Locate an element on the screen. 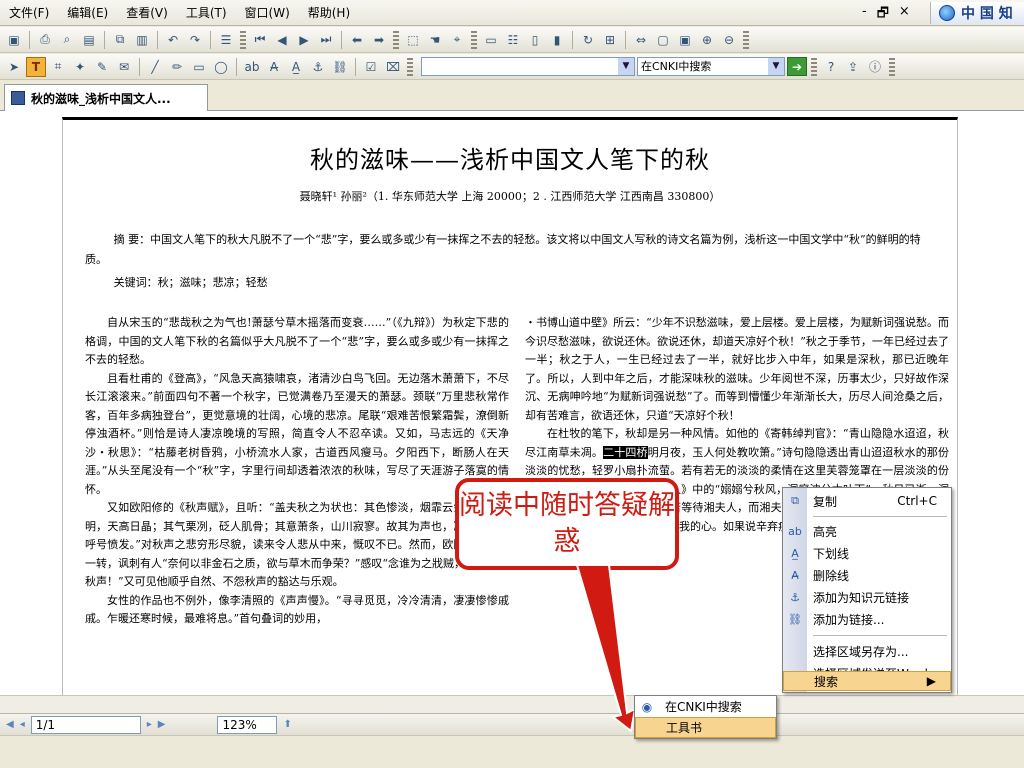 Image resolution: width=1024 pixels, height=768 pixels. menu-item-search-cnki: ◉ 在CNKI中搜索 is located at coordinates (705, 706).